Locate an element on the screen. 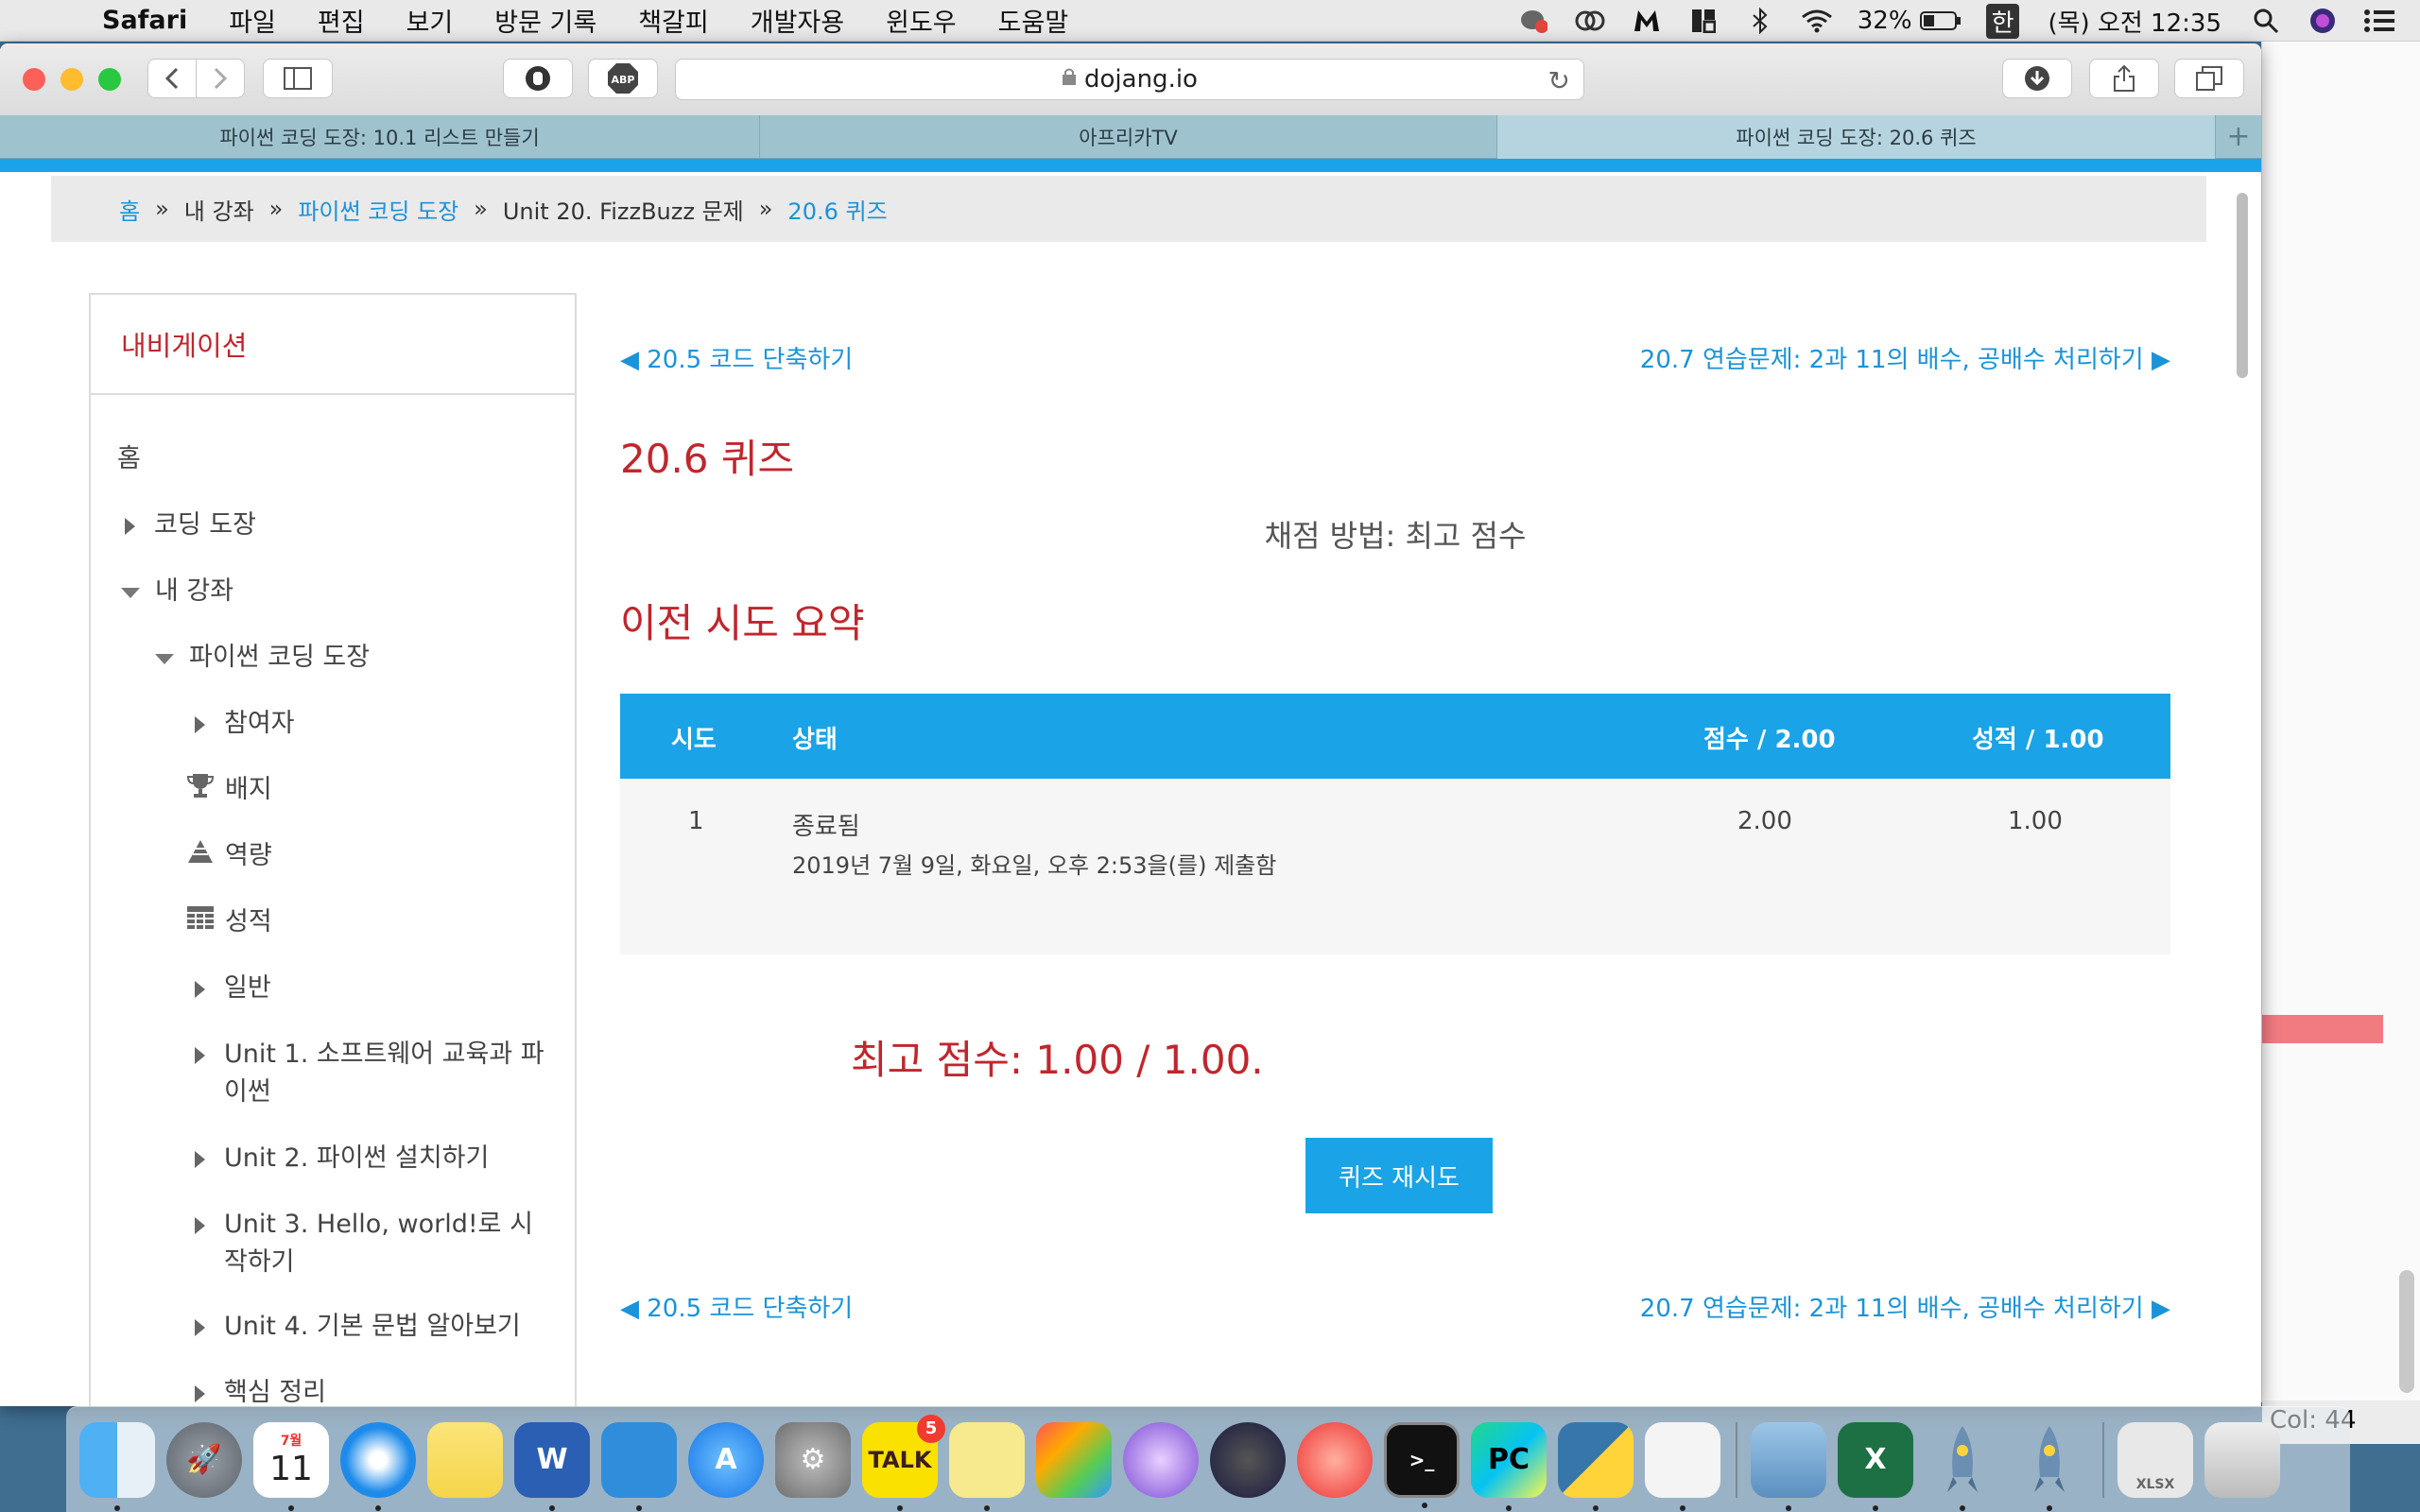 Image resolution: width=2420 pixels, height=1512 pixels. pycharm-icon: PC is located at coordinates (1509, 1466).